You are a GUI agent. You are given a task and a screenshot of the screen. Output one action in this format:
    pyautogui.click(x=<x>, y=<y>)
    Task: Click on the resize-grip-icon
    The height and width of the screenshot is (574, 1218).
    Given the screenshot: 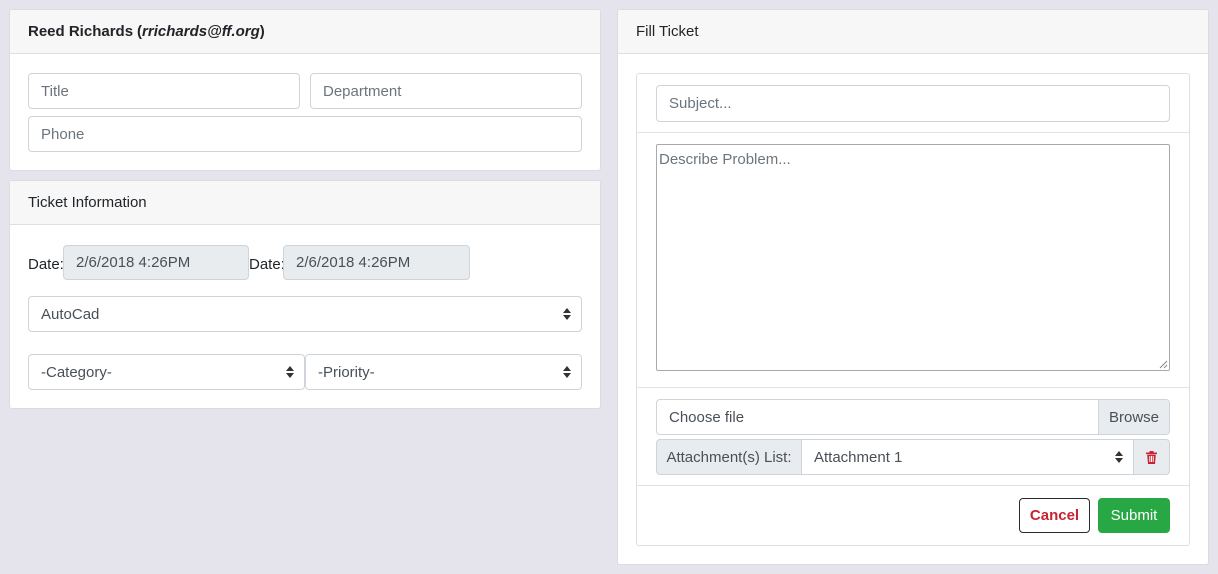 What is the action you would take?
    pyautogui.click(x=1163, y=364)
    